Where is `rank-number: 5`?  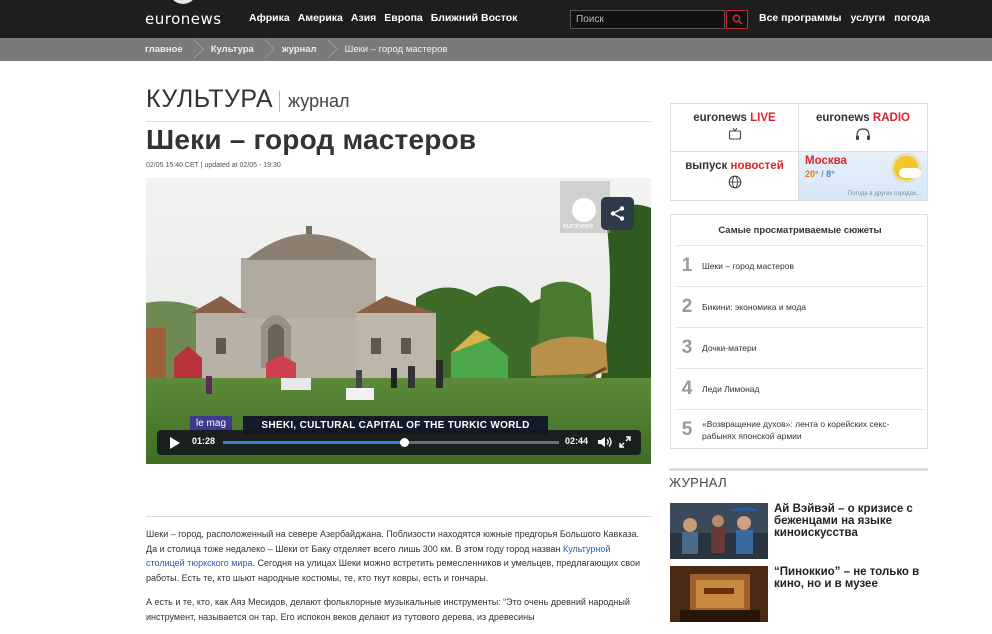
rank-number: 5 is located at coordinates (687, 429).